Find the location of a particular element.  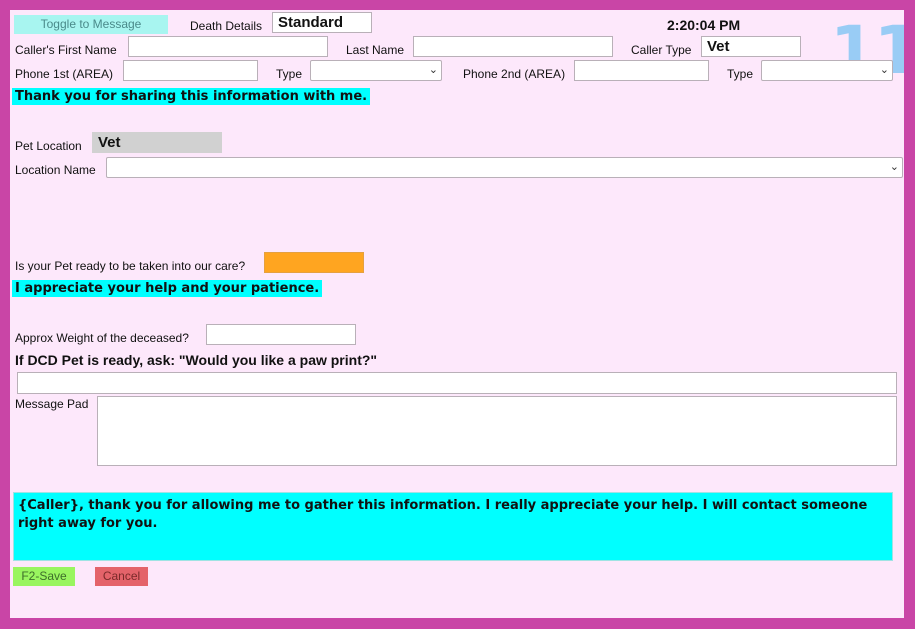

caller-type-value: Vet is located at coordinates (751, 46).